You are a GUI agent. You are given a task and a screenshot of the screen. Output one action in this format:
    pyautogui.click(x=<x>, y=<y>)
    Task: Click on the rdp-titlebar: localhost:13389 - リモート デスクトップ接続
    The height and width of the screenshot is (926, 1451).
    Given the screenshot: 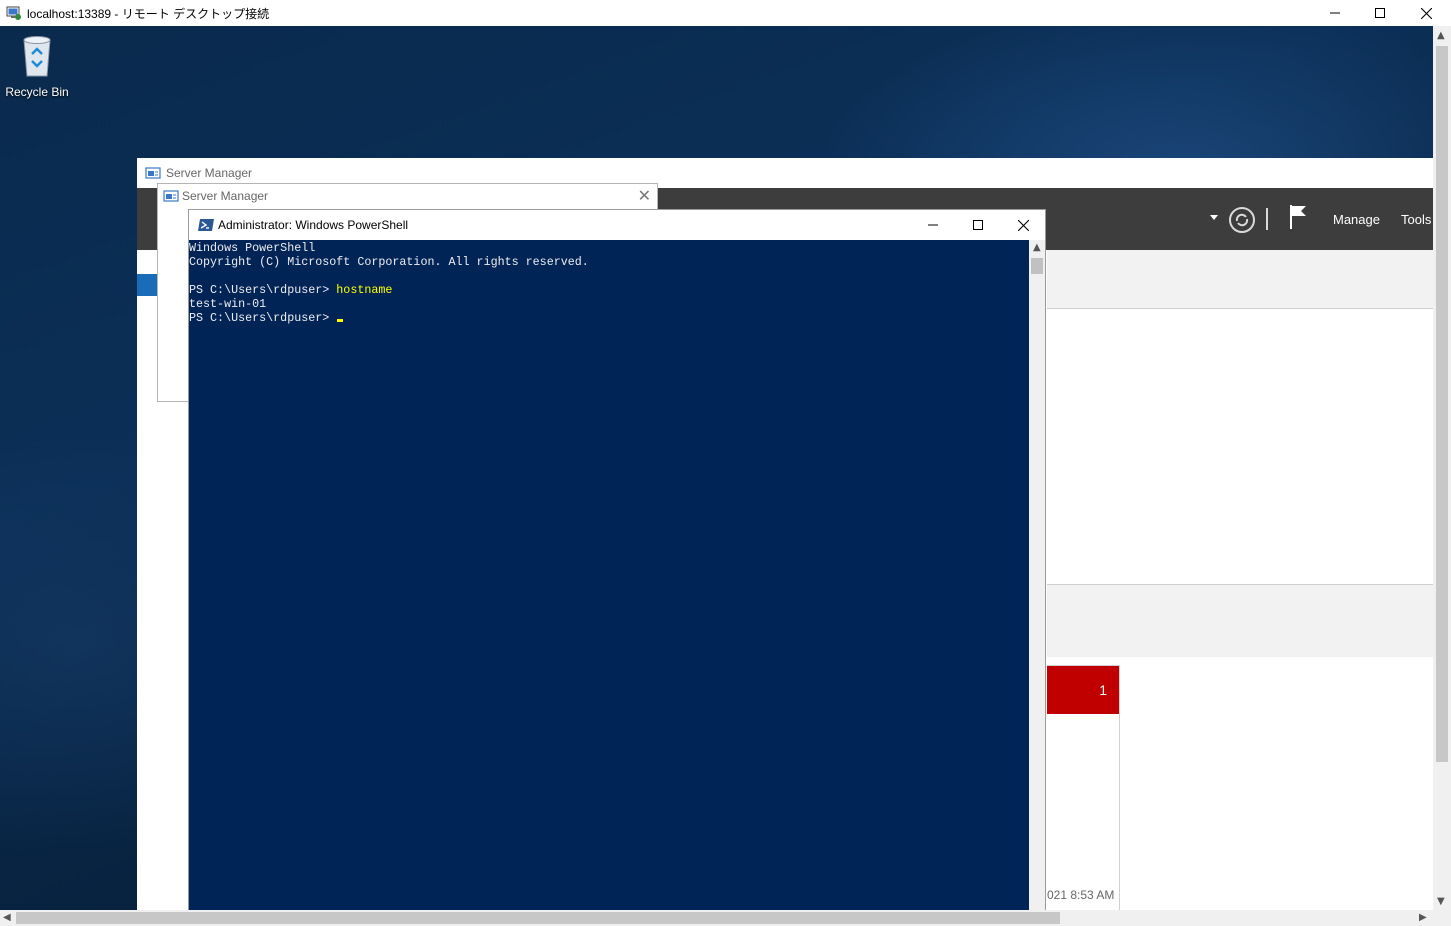 What is the action you would take?
    pyautogui.click(x=725, y=13)
    